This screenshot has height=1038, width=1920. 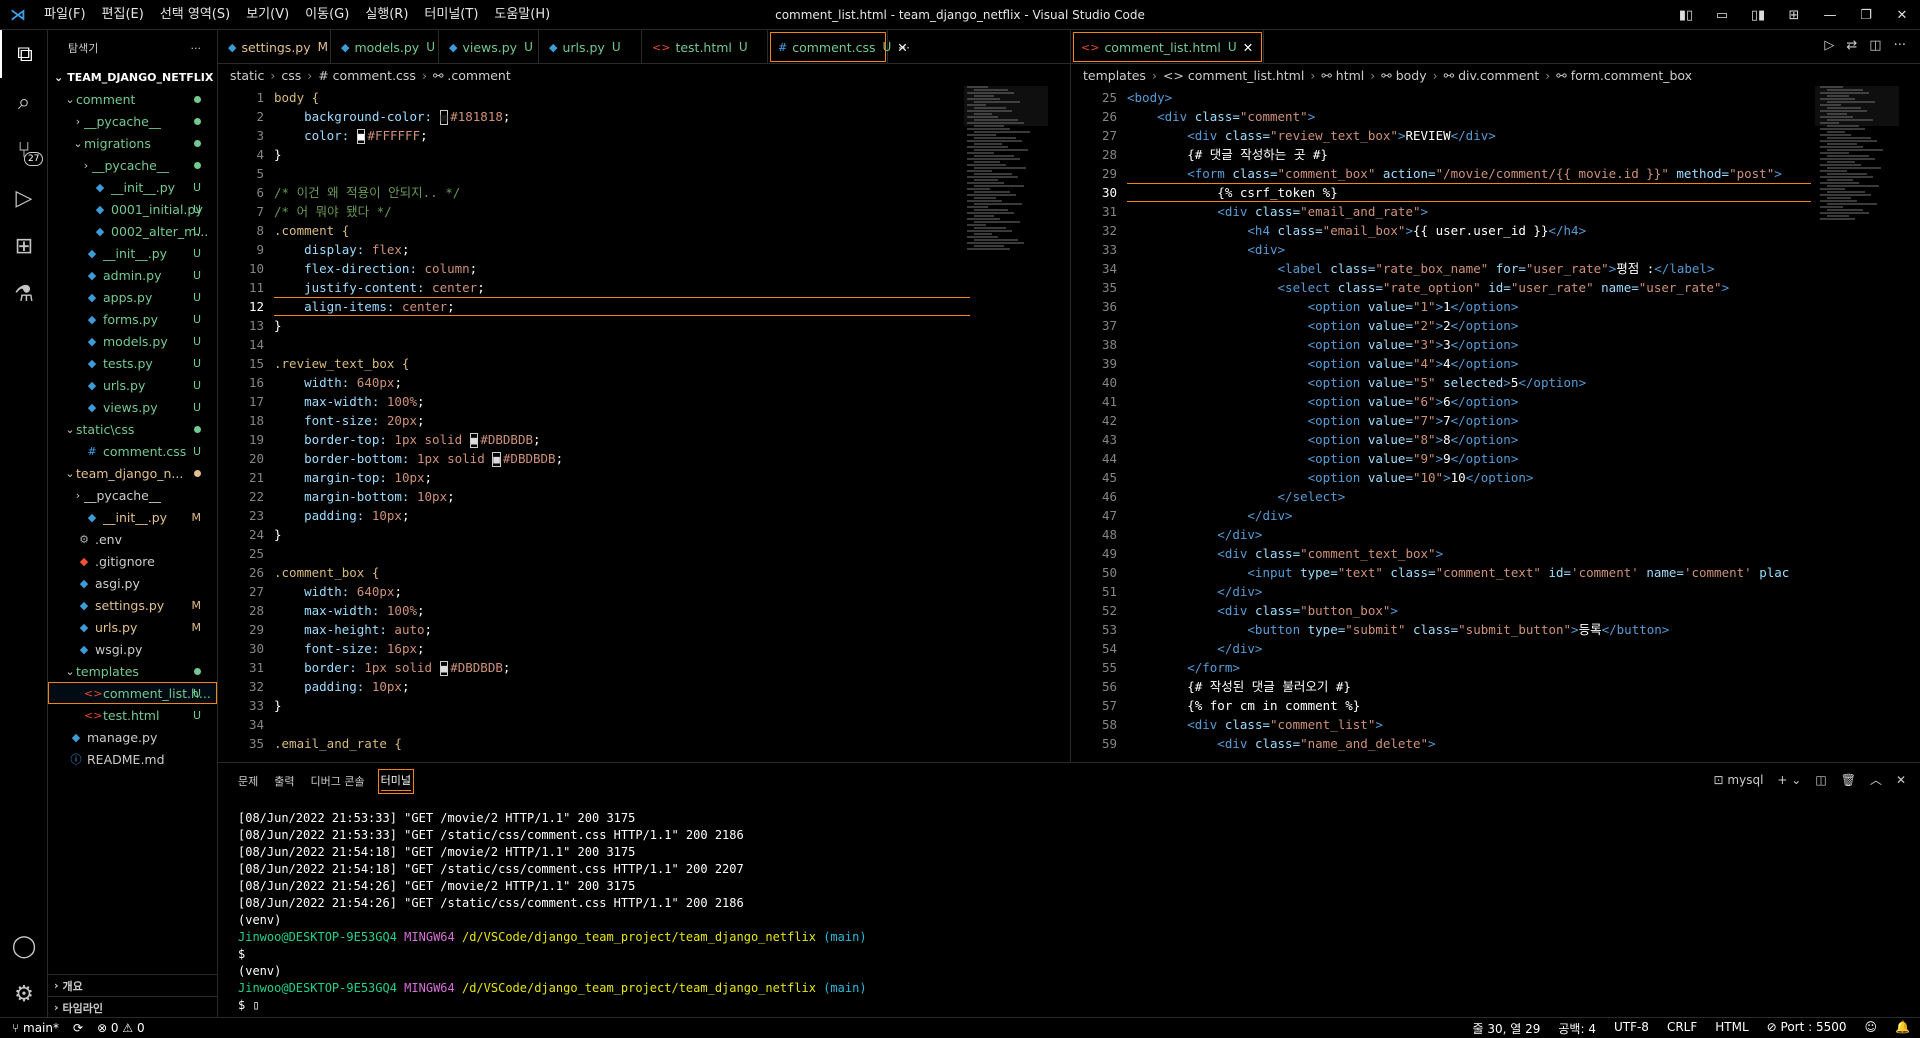 I want to click on run-debug-icon: ▷, so click(x=24, y=198).